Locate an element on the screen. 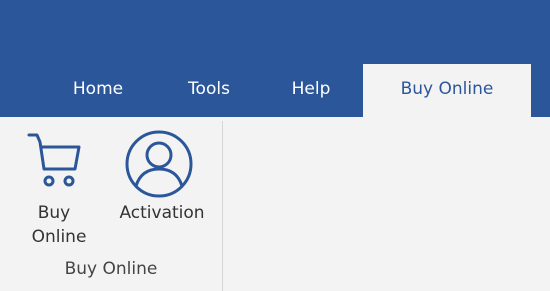  tab-tools: Tools is located at coordinates (209, 89).